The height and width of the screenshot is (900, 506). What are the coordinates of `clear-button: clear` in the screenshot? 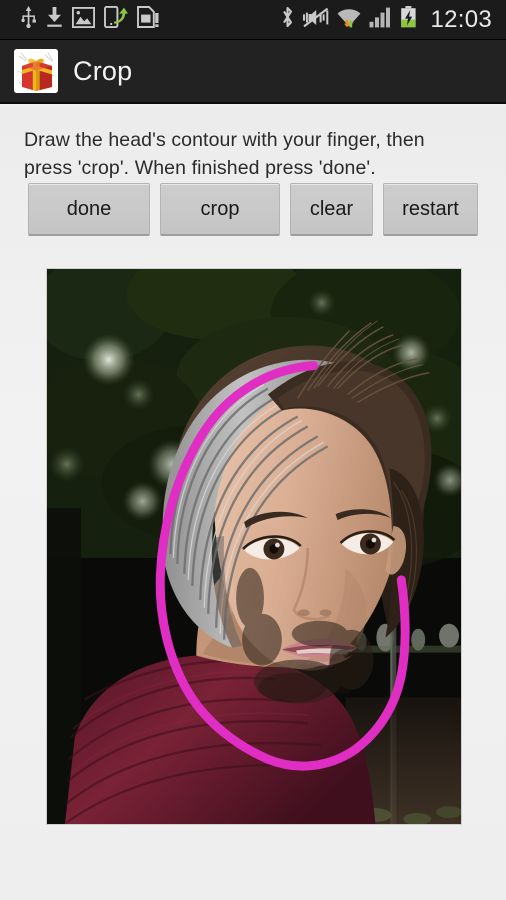 It's located at (331, 209).